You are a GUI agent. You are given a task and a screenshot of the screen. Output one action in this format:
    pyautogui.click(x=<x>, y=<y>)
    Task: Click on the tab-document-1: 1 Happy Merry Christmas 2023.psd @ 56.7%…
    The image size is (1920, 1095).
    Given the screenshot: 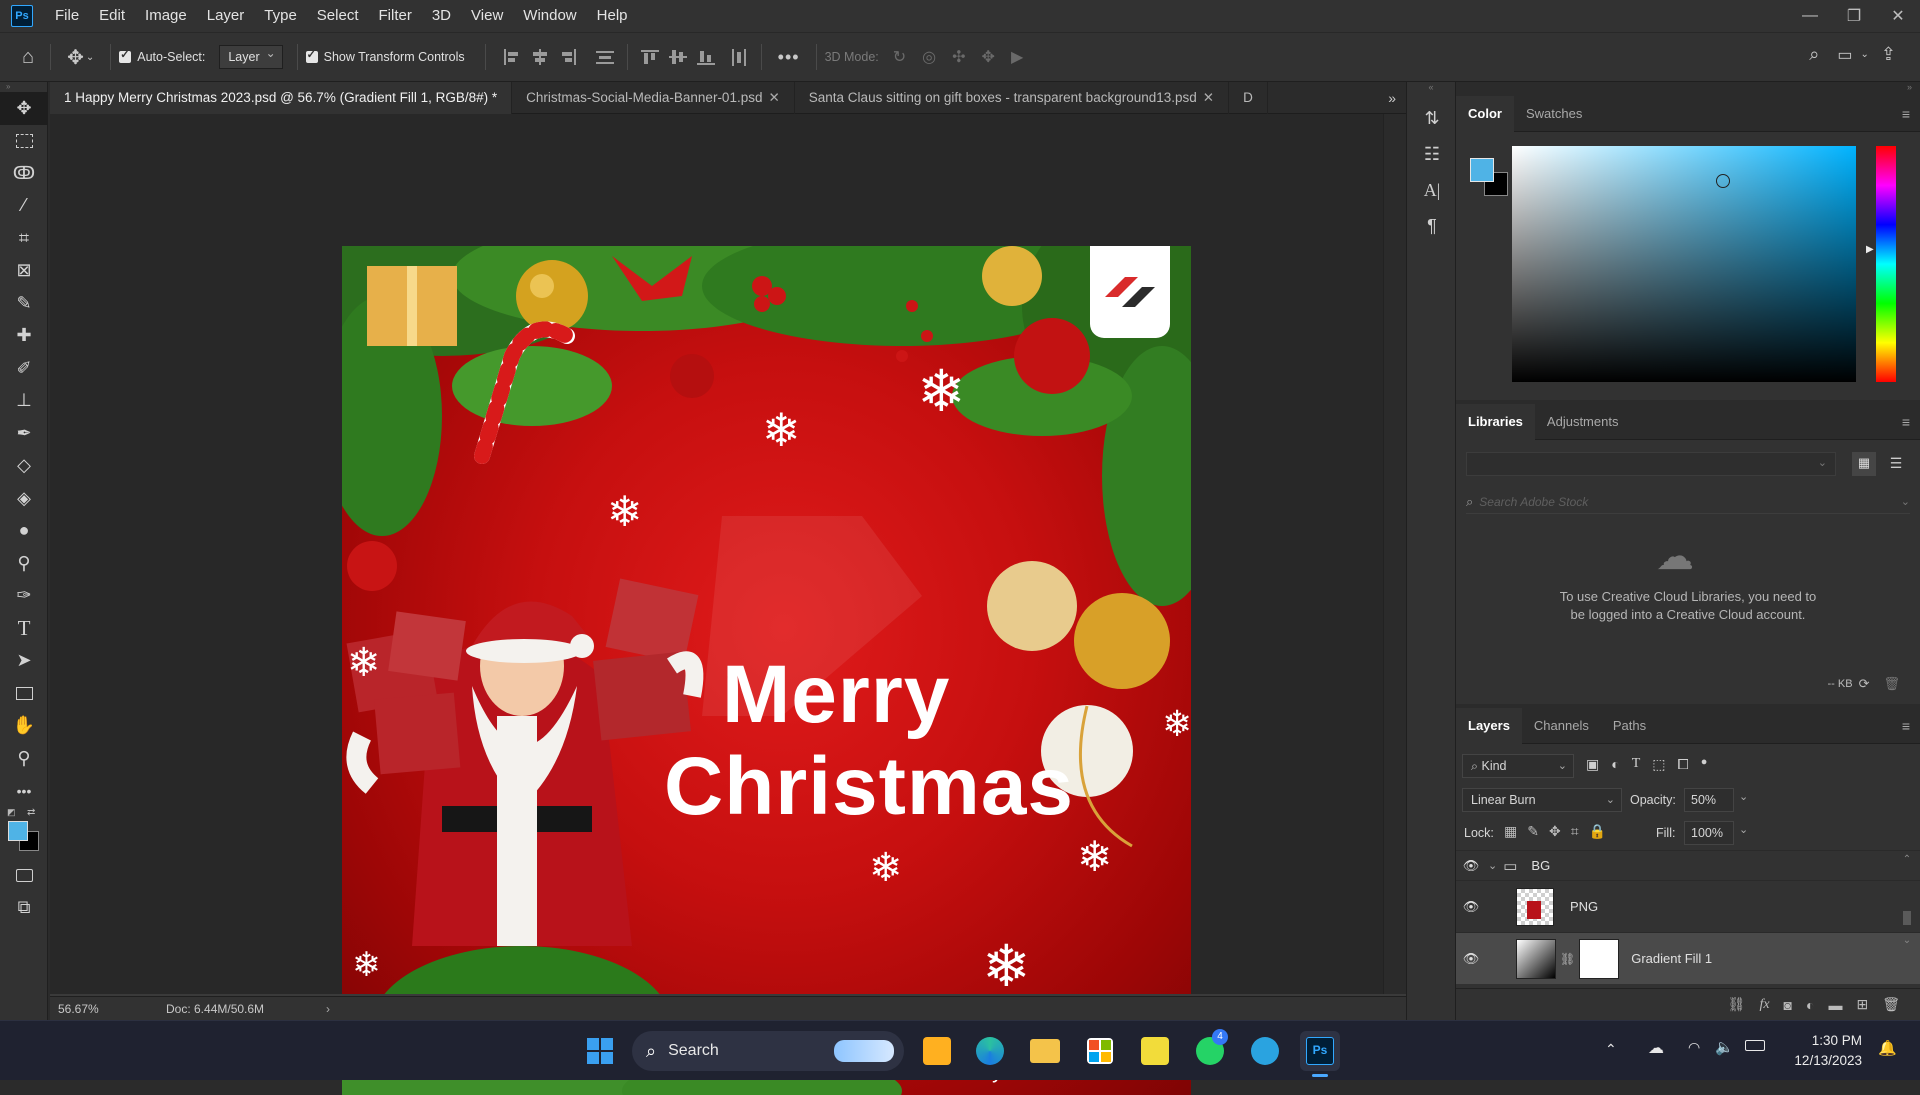 What is the action you would take?
    pyautogui.click(x=281, y=98)
    